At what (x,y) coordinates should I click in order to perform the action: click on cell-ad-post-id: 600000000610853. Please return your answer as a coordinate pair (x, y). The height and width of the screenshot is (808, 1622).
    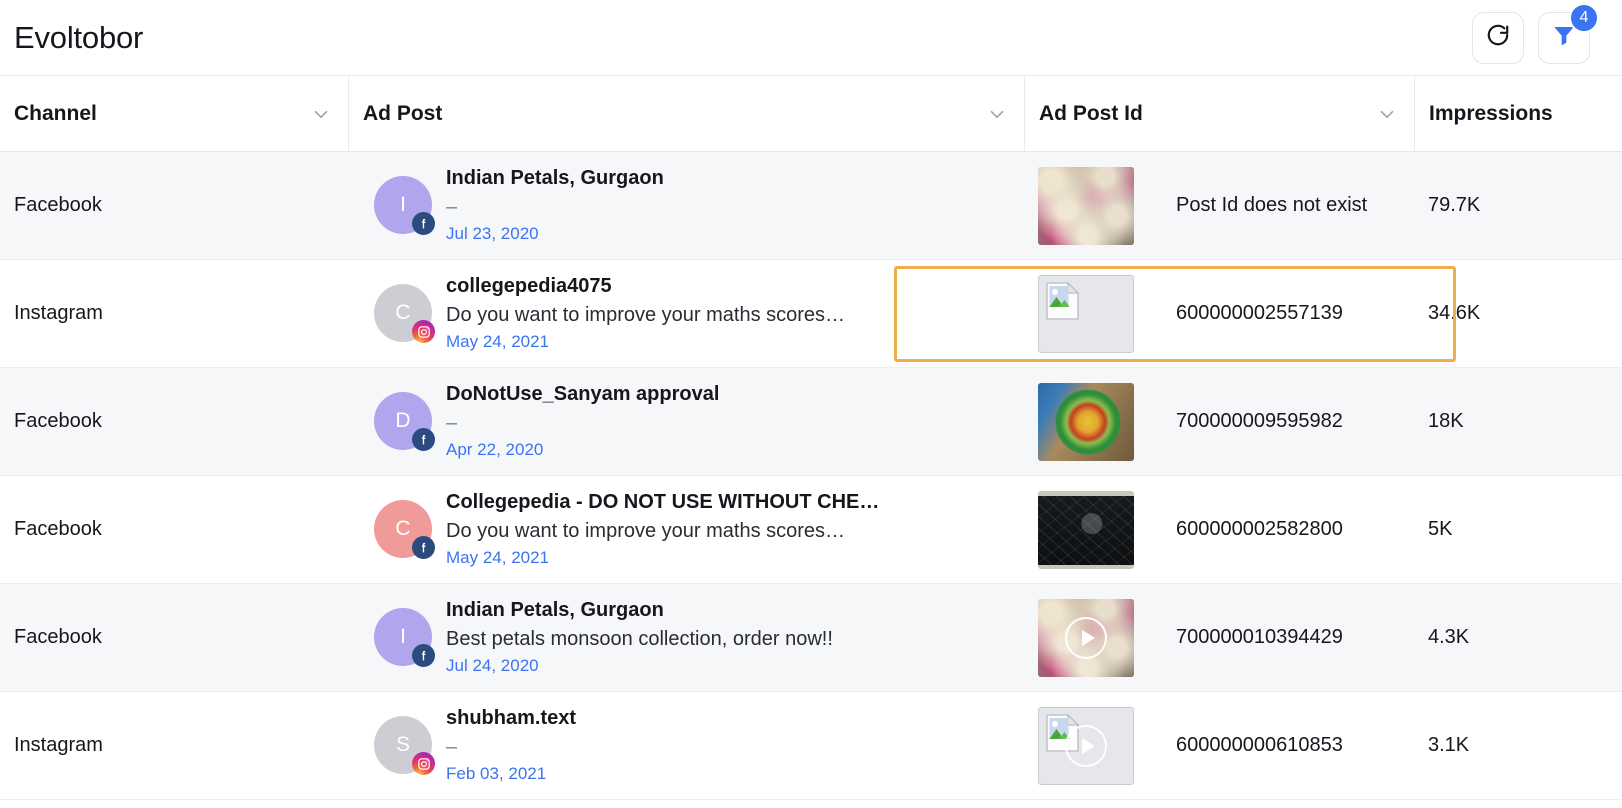
    Looking at the image, I should click on (1219, 745).